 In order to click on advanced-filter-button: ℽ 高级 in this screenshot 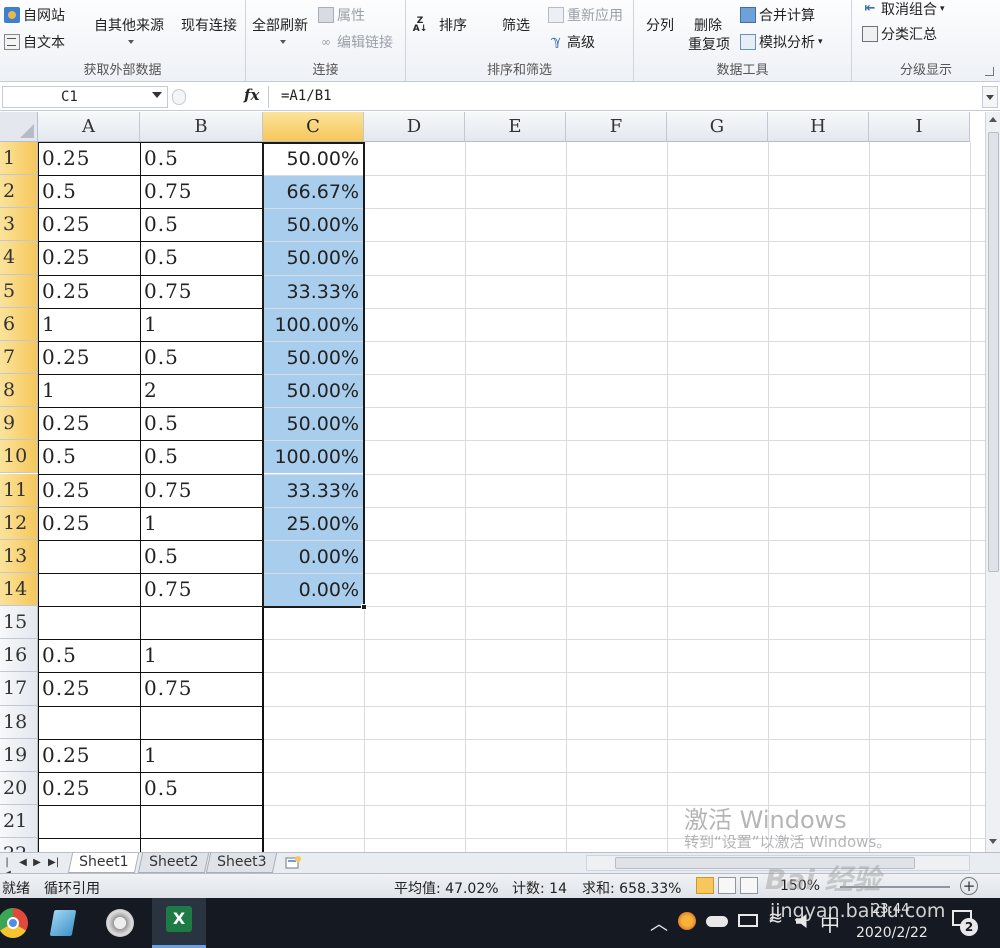, I will do `click(571, 42)`.